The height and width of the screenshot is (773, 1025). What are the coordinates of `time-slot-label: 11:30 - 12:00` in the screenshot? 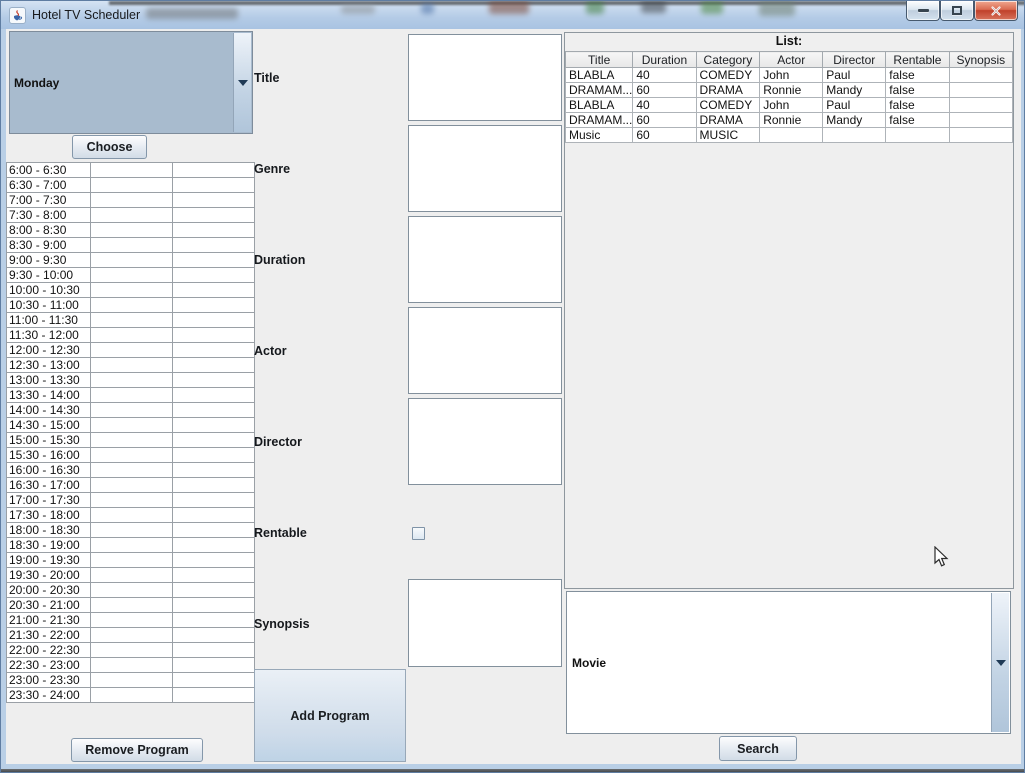 It's located at (48, 335).